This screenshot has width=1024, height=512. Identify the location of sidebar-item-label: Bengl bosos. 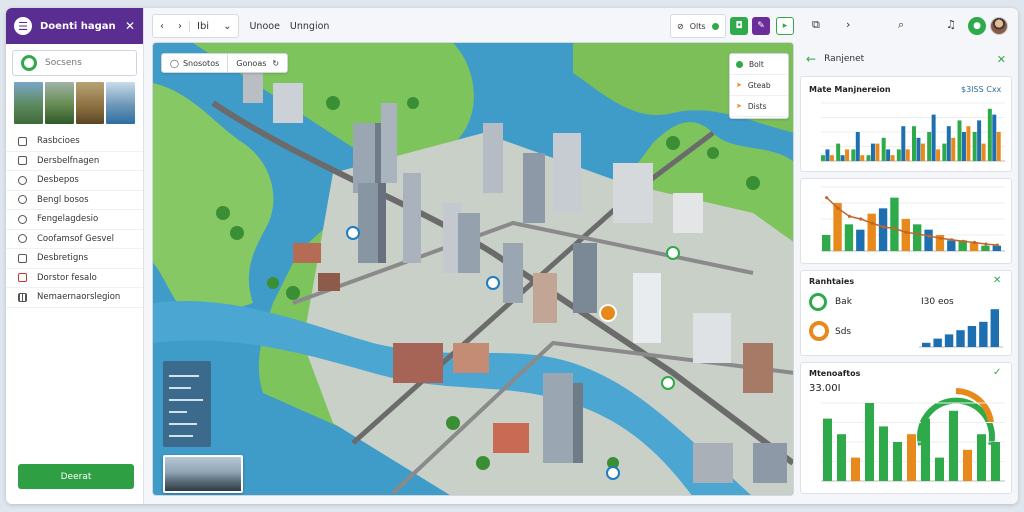
(63, 199).